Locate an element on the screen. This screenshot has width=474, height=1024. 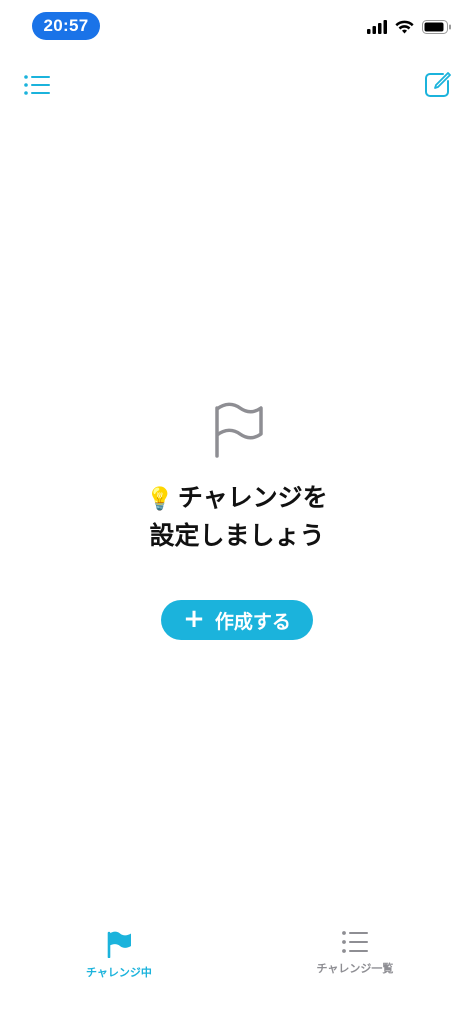
tab-challenging: チャレンジ中 is located at coordinates (119, 955).